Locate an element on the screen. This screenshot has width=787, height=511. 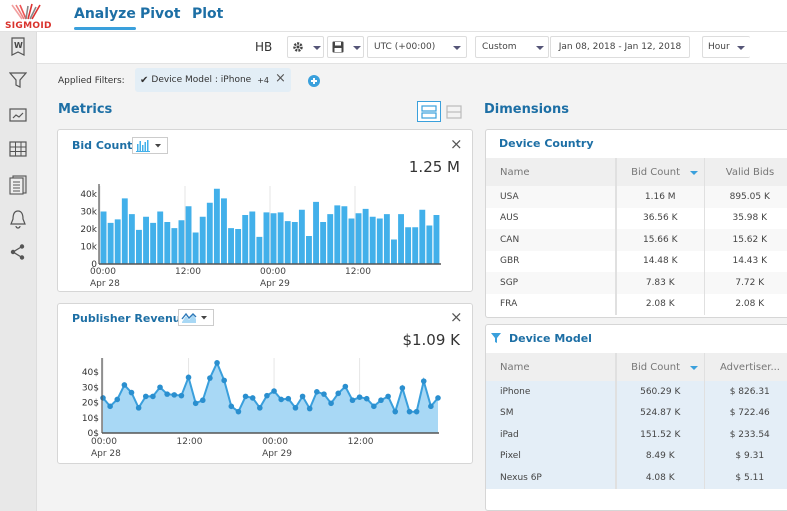
cell-bid-count: 4.08 K is located at coordinates (660, 478).